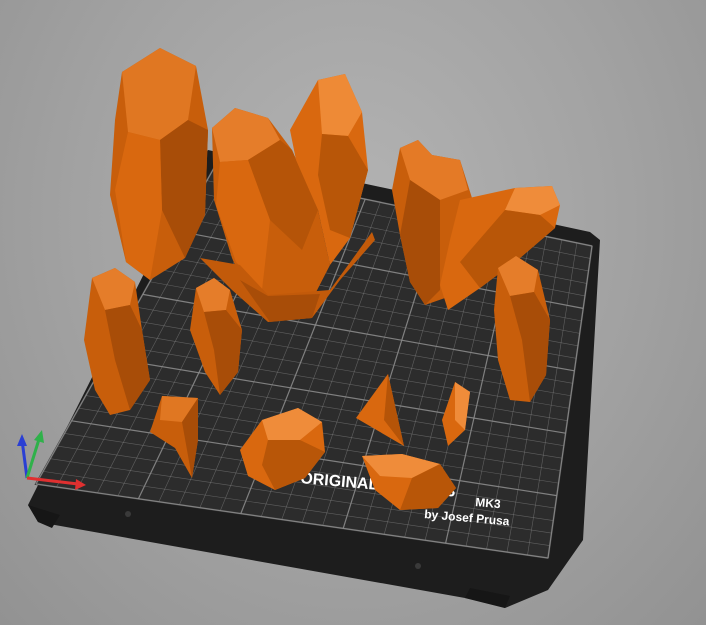  Describe the element at coordinates (39, 436) in the screenshot. I see `y-axis-arrow-icon` at that location.